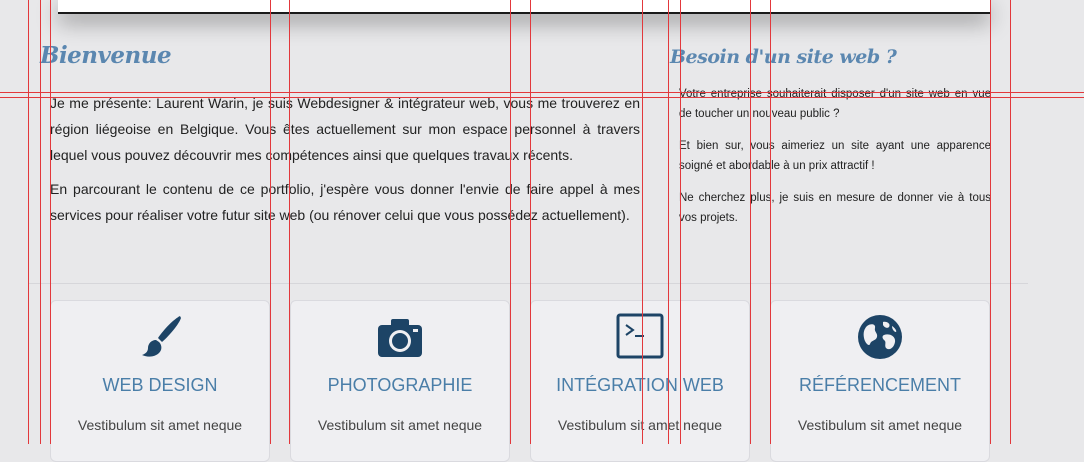  What do you see at coordinates (400, 385) in the screenshot?
I see `service-title: PHOTOGRAPHIE` at bounding box center [400, 385].